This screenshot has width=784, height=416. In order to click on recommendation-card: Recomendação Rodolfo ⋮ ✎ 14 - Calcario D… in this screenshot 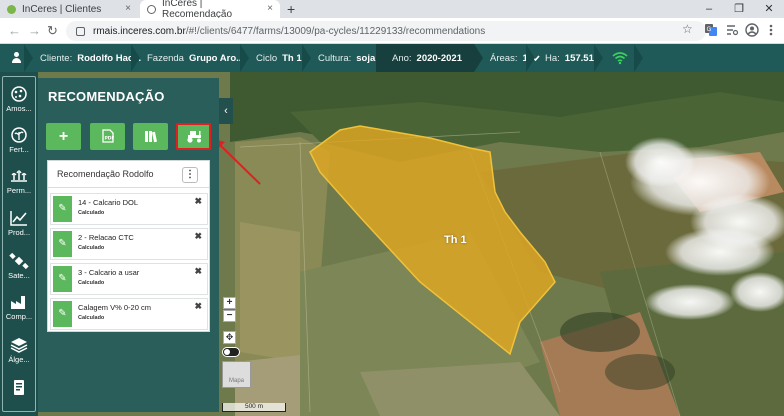, I will do `click(128, 246)`.